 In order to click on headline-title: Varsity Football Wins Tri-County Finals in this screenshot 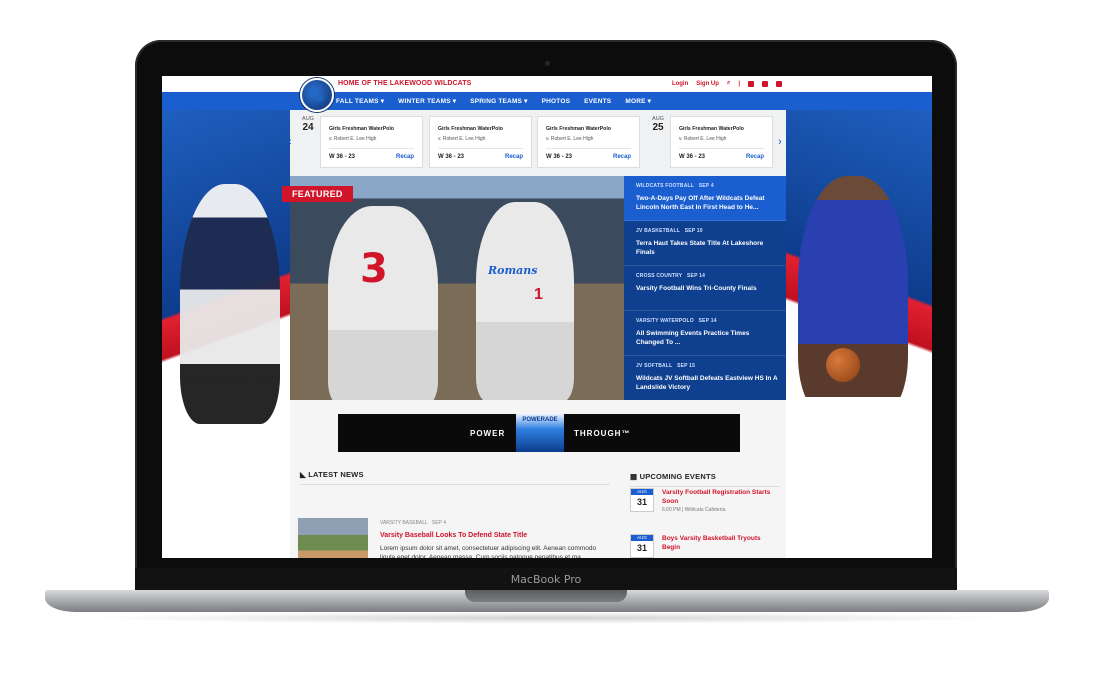, I will do `click(696, 288)`.